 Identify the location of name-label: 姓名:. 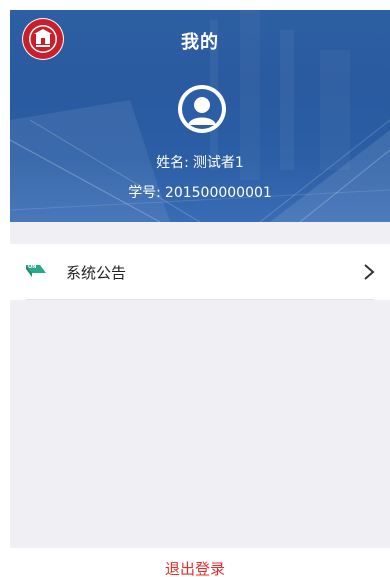
(172, 163).